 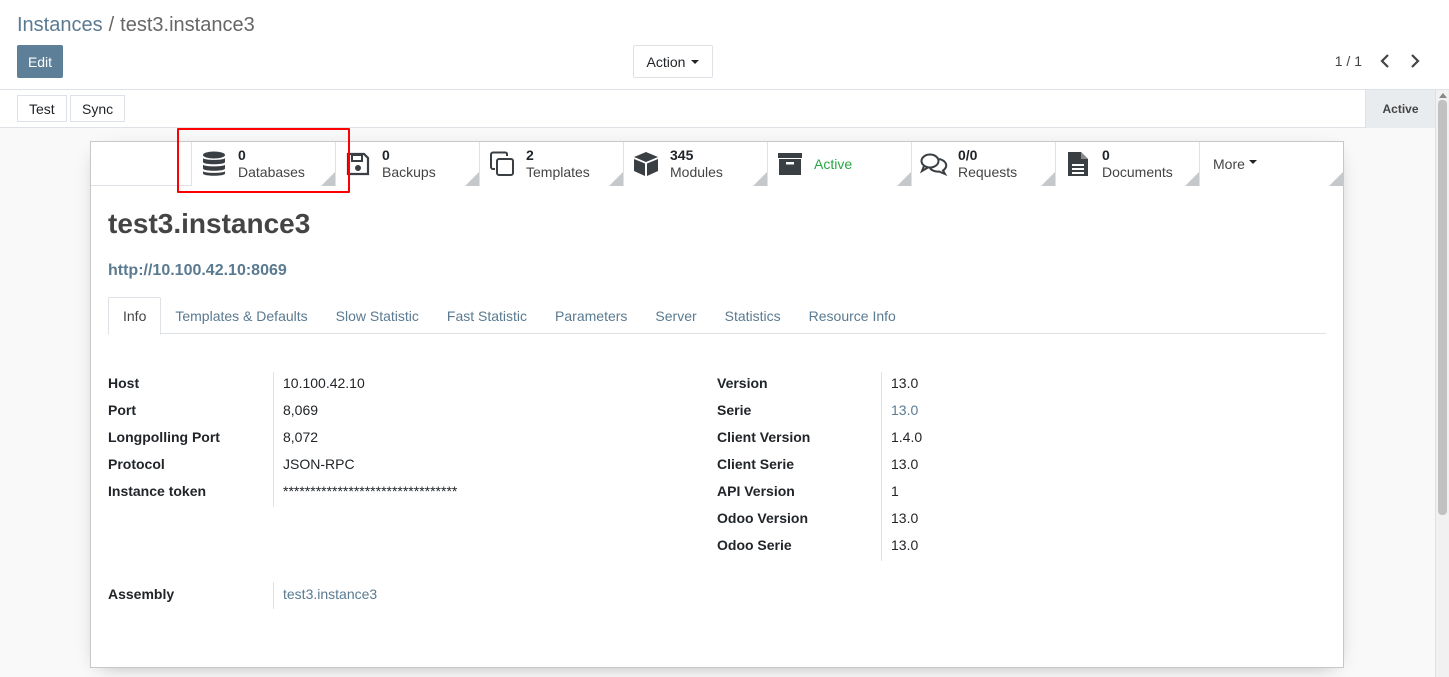 What do you see at coordinates (502, 164) in the screenshot?
I see `copy-icon` at bounding box center [502, 164].